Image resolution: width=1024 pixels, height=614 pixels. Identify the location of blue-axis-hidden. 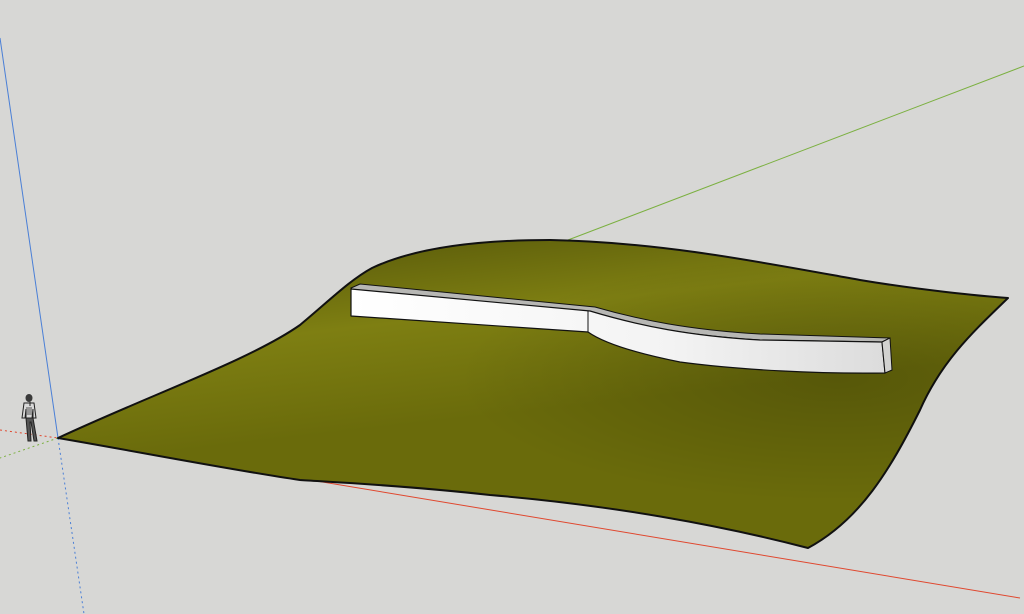
(71, 525).